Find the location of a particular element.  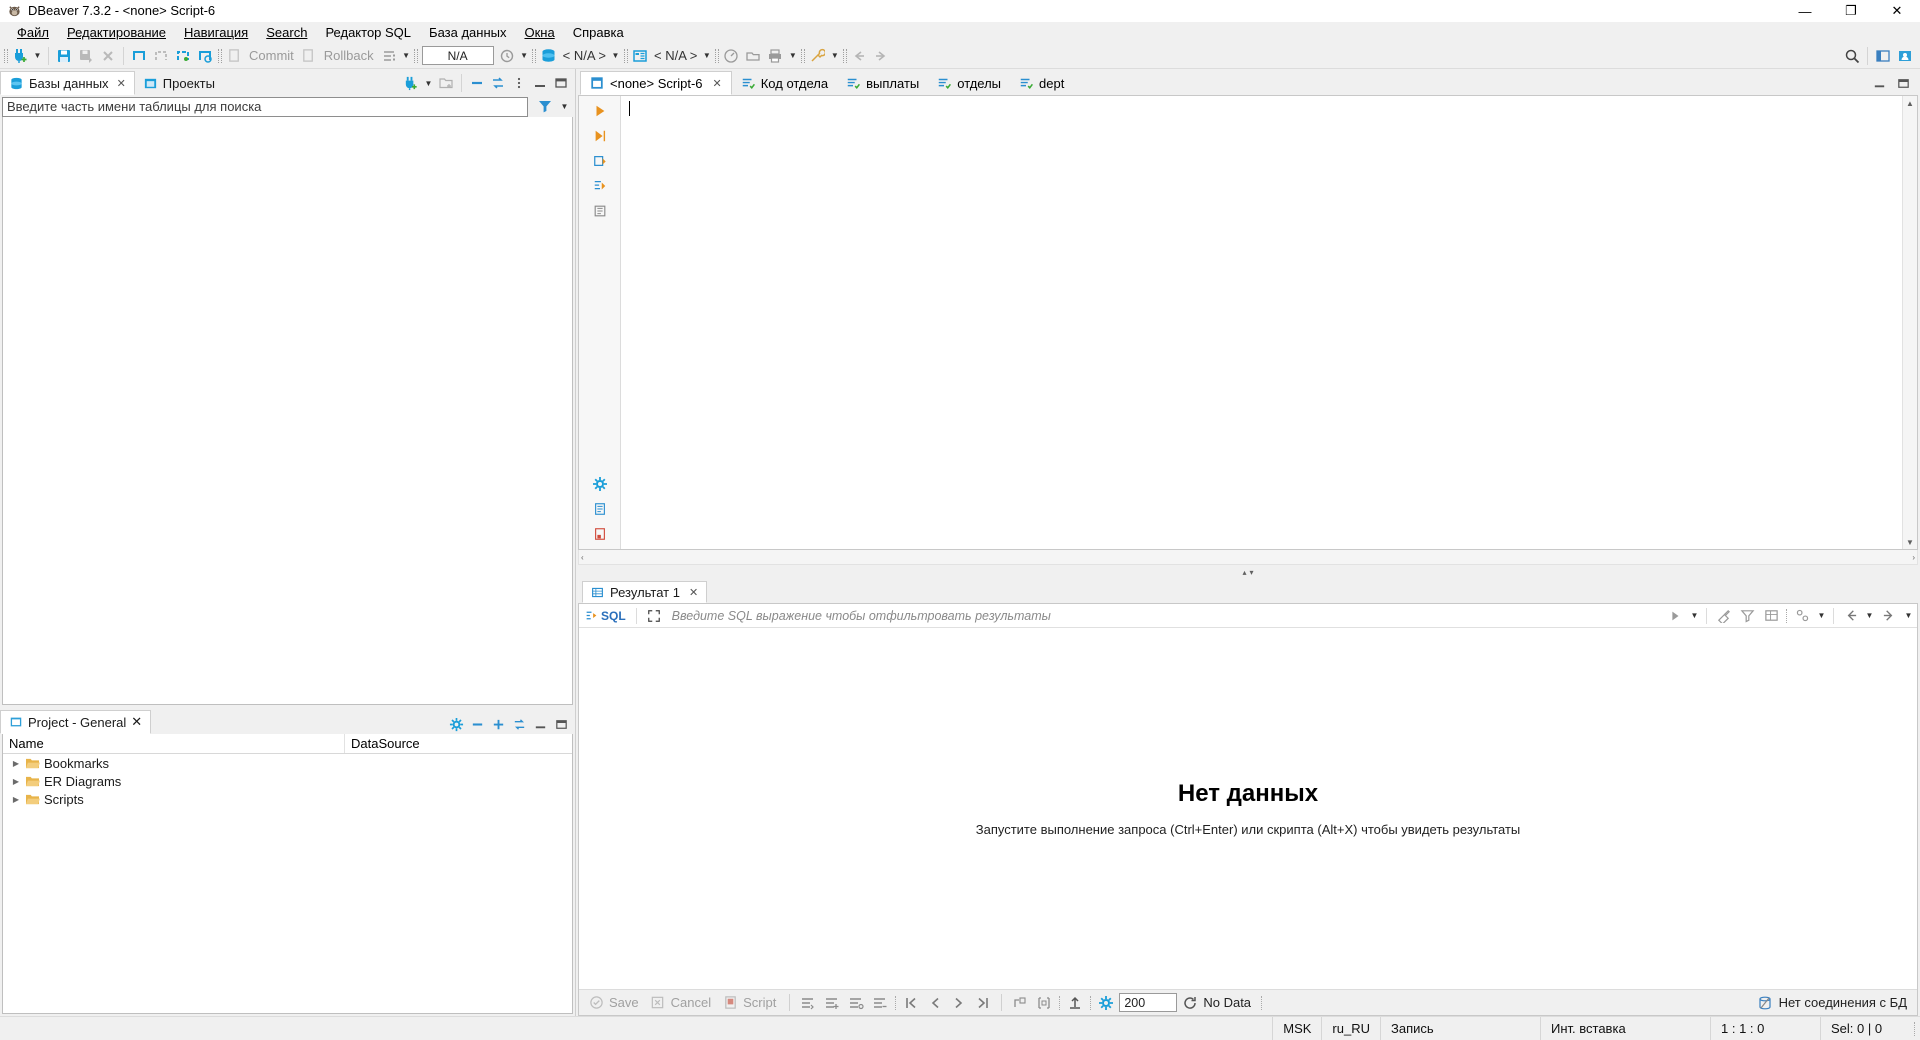

nav-first-icon is located at coordinates (911, 1003).